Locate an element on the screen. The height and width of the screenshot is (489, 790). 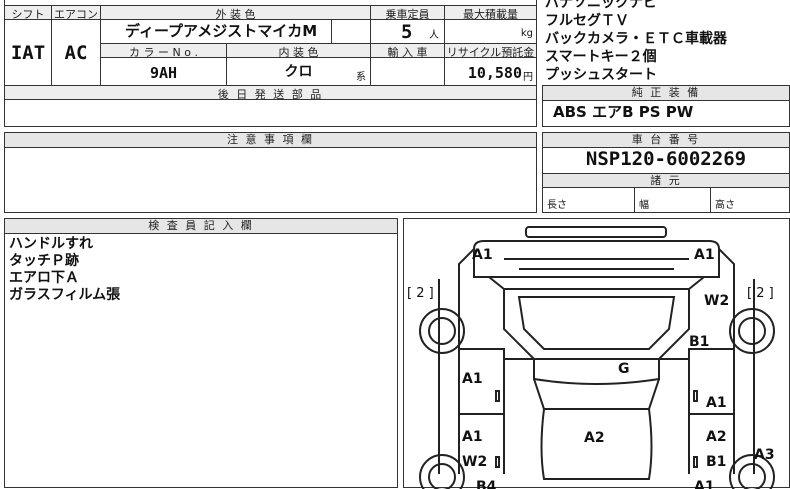
recycle-value: 10,580 is located at coordinates (494, 73).